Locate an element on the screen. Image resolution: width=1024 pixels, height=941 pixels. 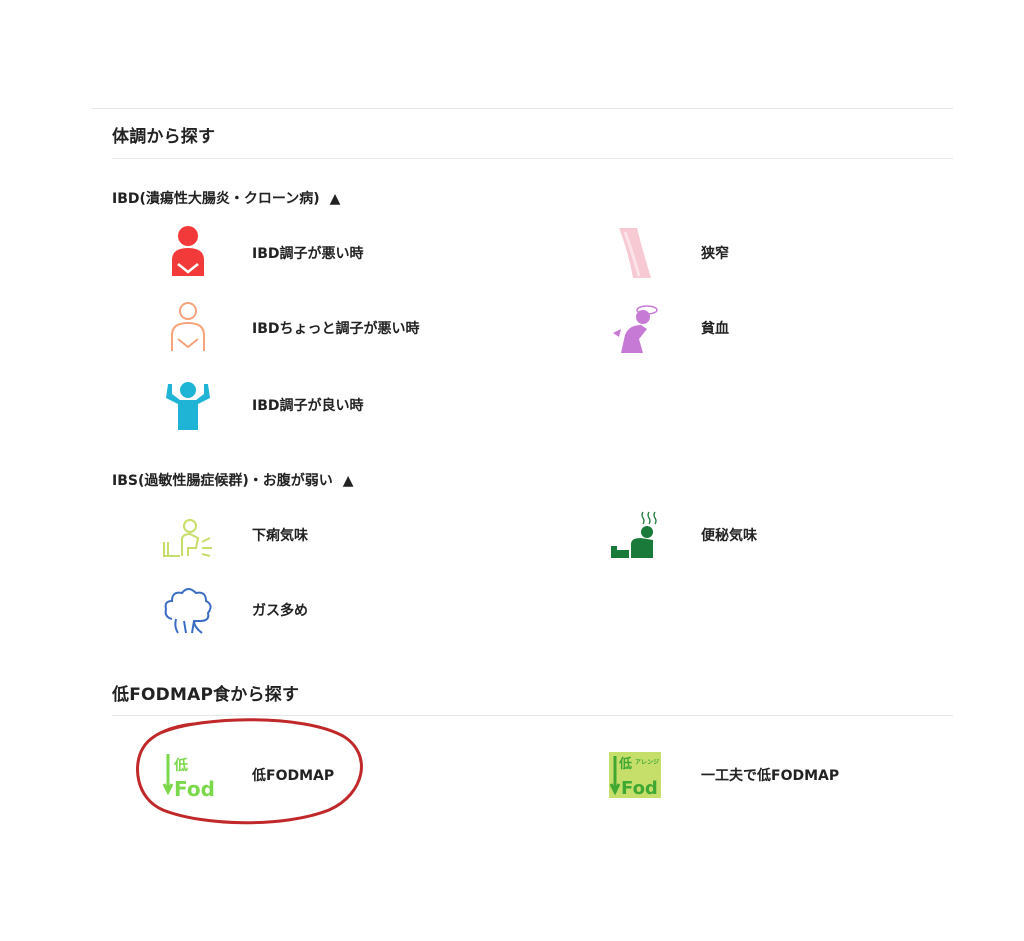
person-outline-discomfort-icon is located at coordinates (188, 329).